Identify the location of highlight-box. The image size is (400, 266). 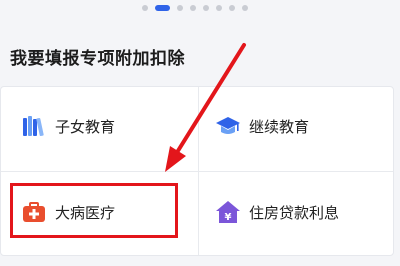
(94, 210).